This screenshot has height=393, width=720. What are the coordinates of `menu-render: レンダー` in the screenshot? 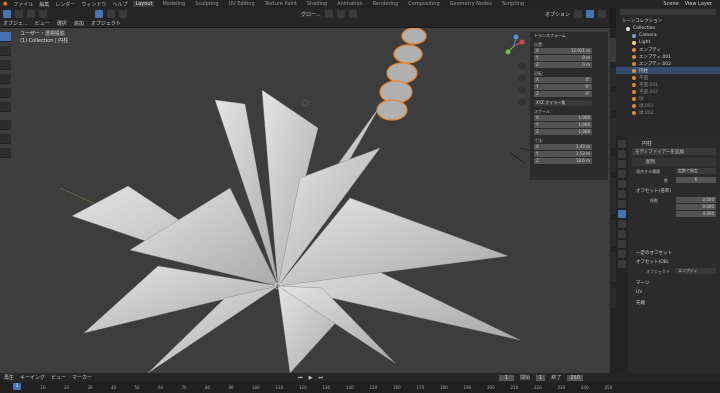 It's located at (65, 4).